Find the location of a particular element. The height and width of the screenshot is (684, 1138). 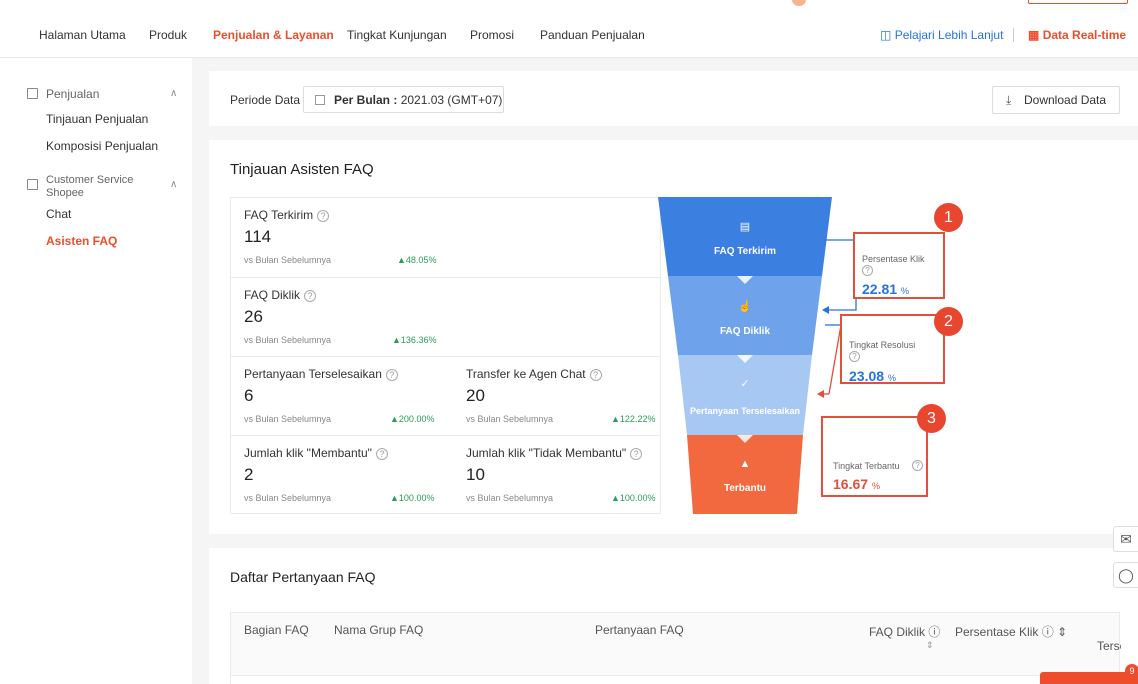

book-icon: ◫ is located at coordinates (886, 35).